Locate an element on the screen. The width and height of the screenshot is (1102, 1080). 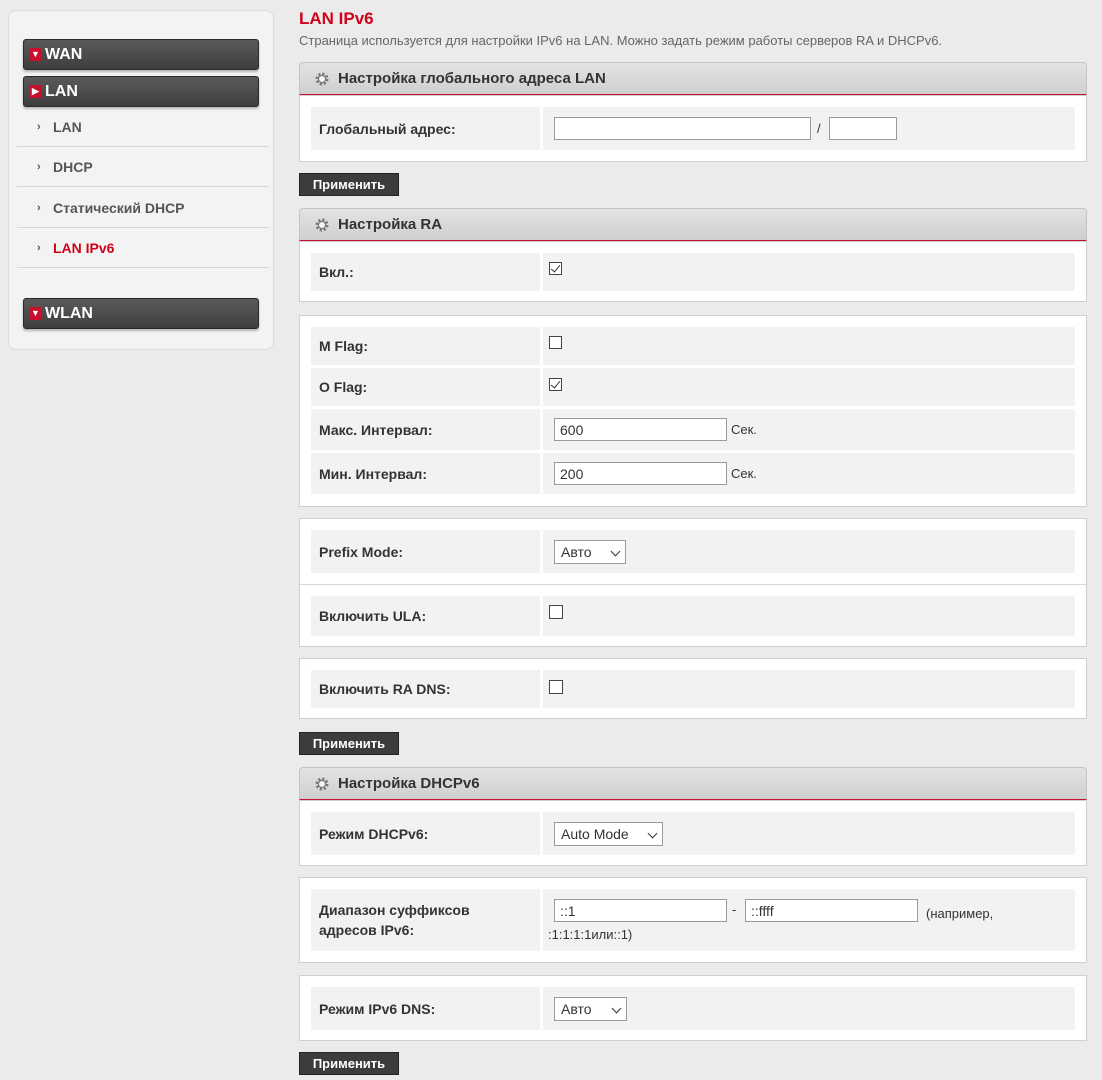
dhcpv6-mode-row: Режим DHCPv6: Auto Mode is located at coordinates (693, 833).